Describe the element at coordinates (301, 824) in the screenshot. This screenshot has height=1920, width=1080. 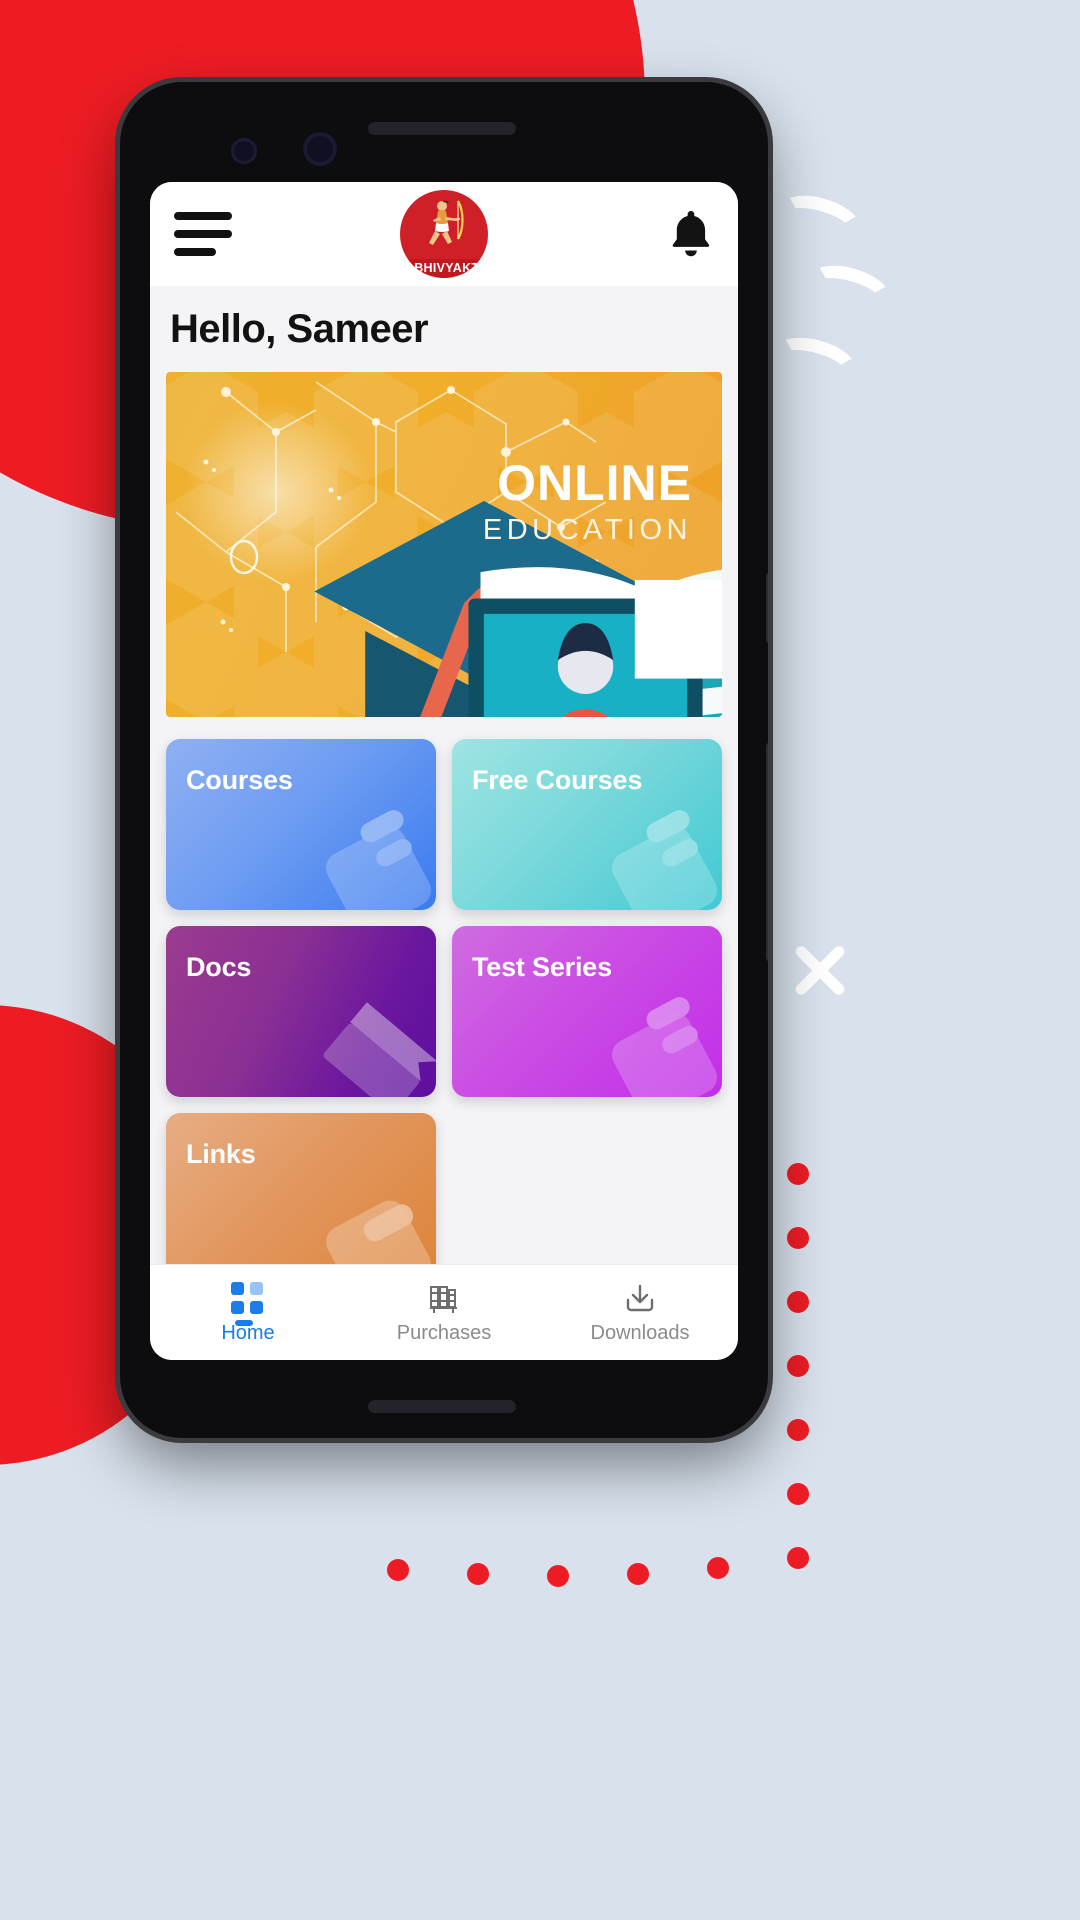
I see `tile-courses: Courses` at that location.